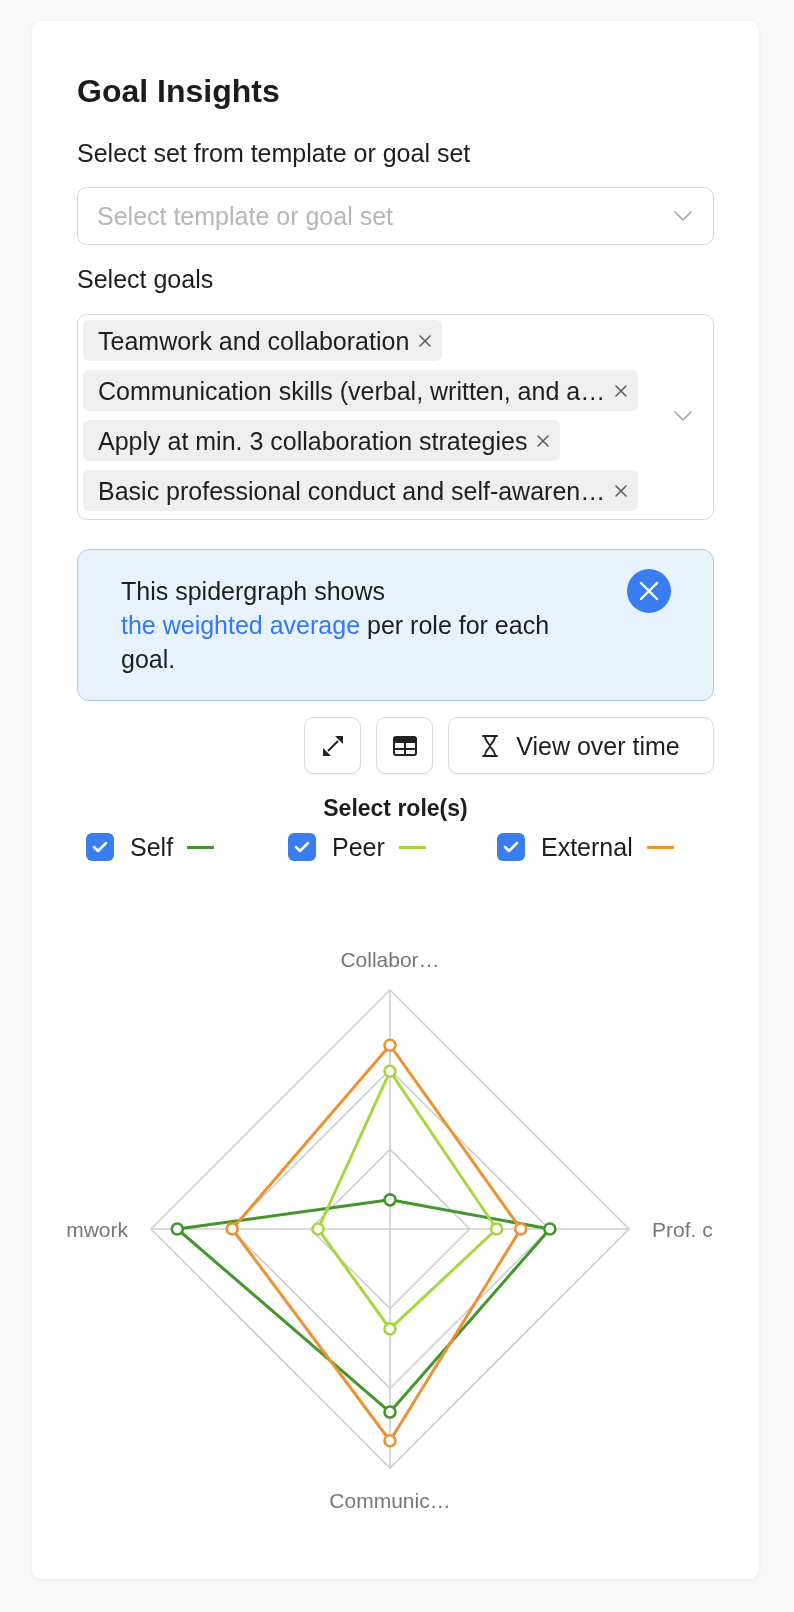 The image size is (794, 1612). What do you see at coordinates (254, 340) in the screenshot?
I see `chip-label: Teamwork and collaboration` at bounding box center [254, 340].